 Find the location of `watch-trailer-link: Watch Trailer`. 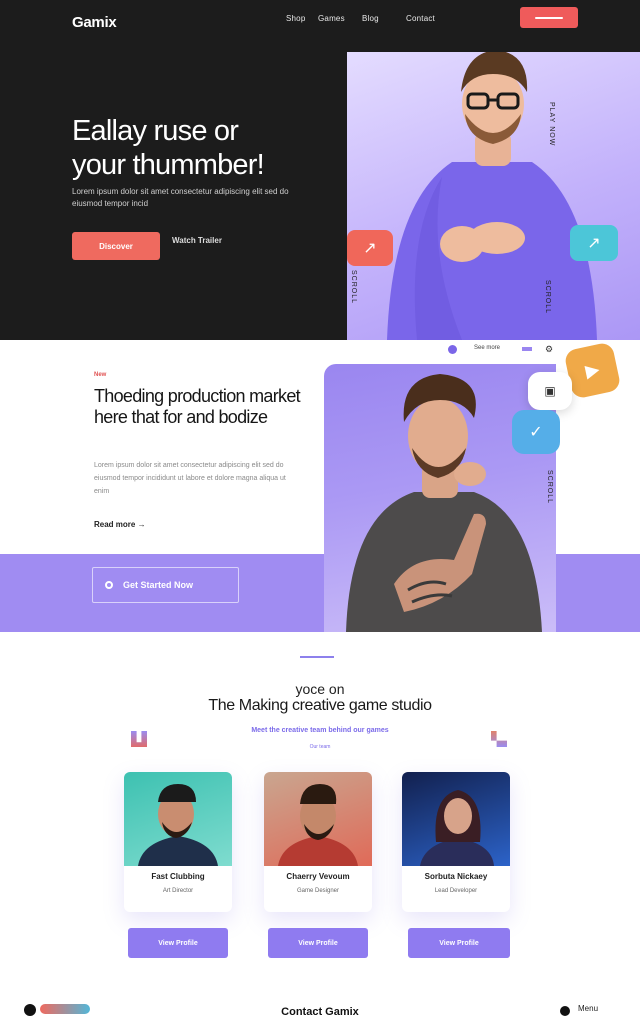

watch-trailer-link: Watch Trailer is located at coordinates (197, 240).